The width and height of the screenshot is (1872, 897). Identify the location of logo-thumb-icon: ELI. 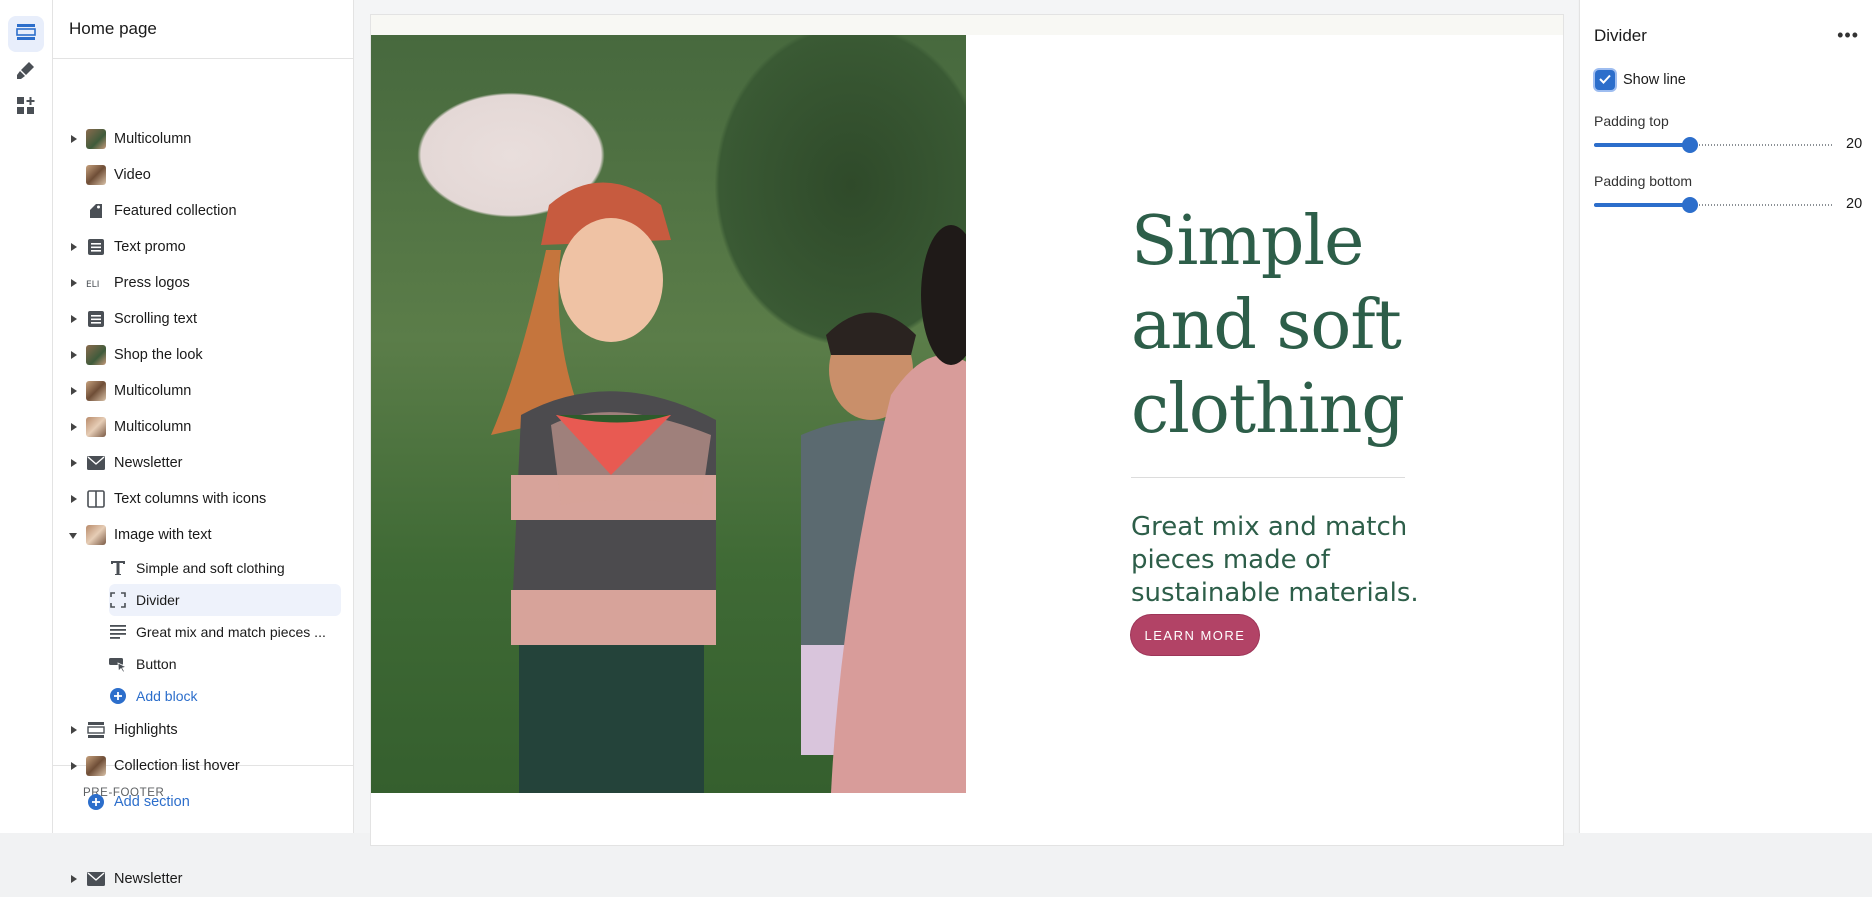
(96, 283).